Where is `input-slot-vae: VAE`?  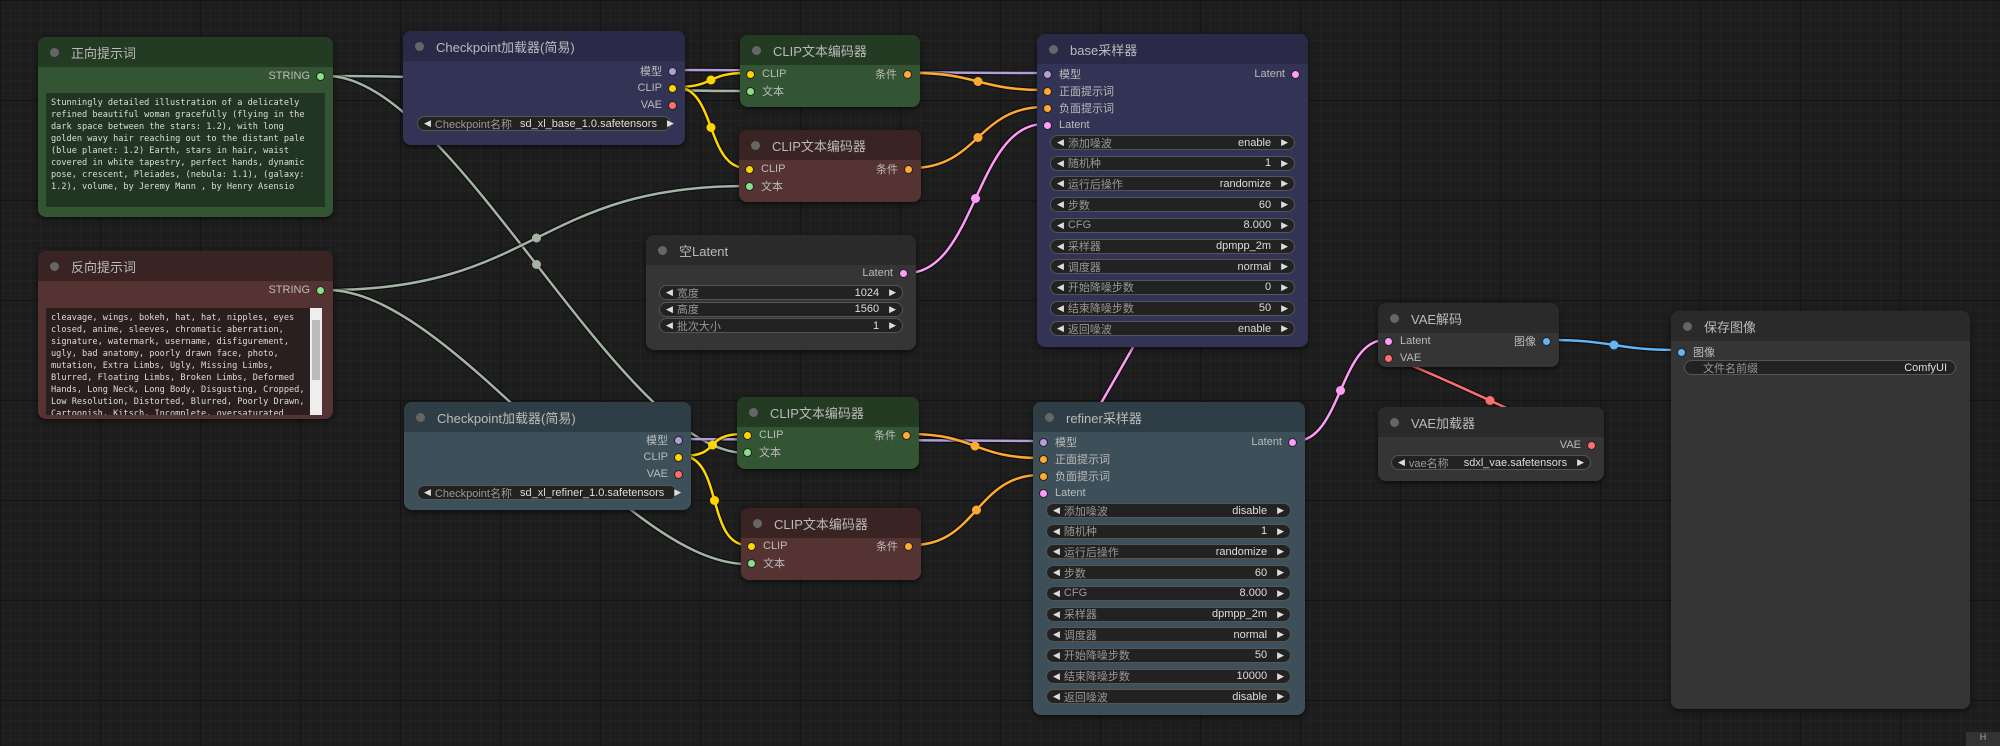 input-slot-vae: VAE is located at coordinates (1402, 358).